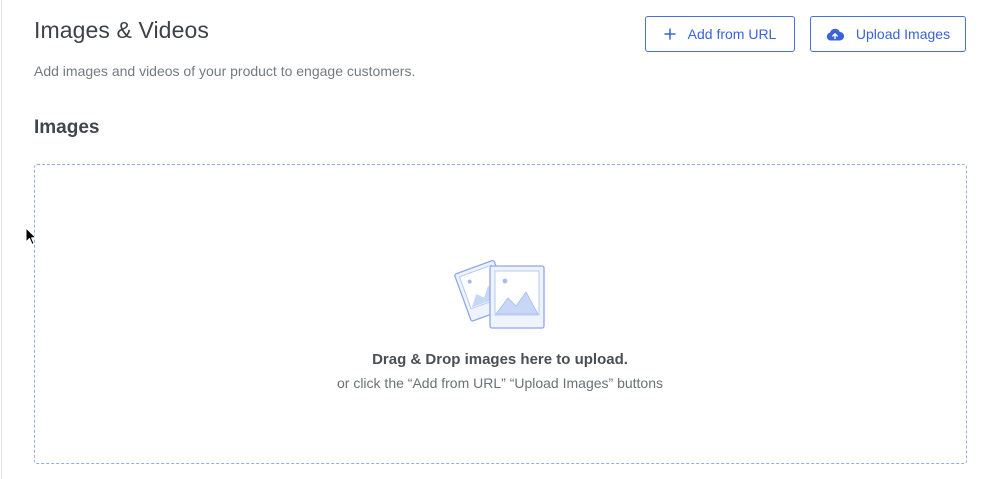 The height and width of the screenshot is (479, 989). Describe the element at coordinates (732, 34) in the screenshot. I see `add-from-url-label: Add from URL` at that location.